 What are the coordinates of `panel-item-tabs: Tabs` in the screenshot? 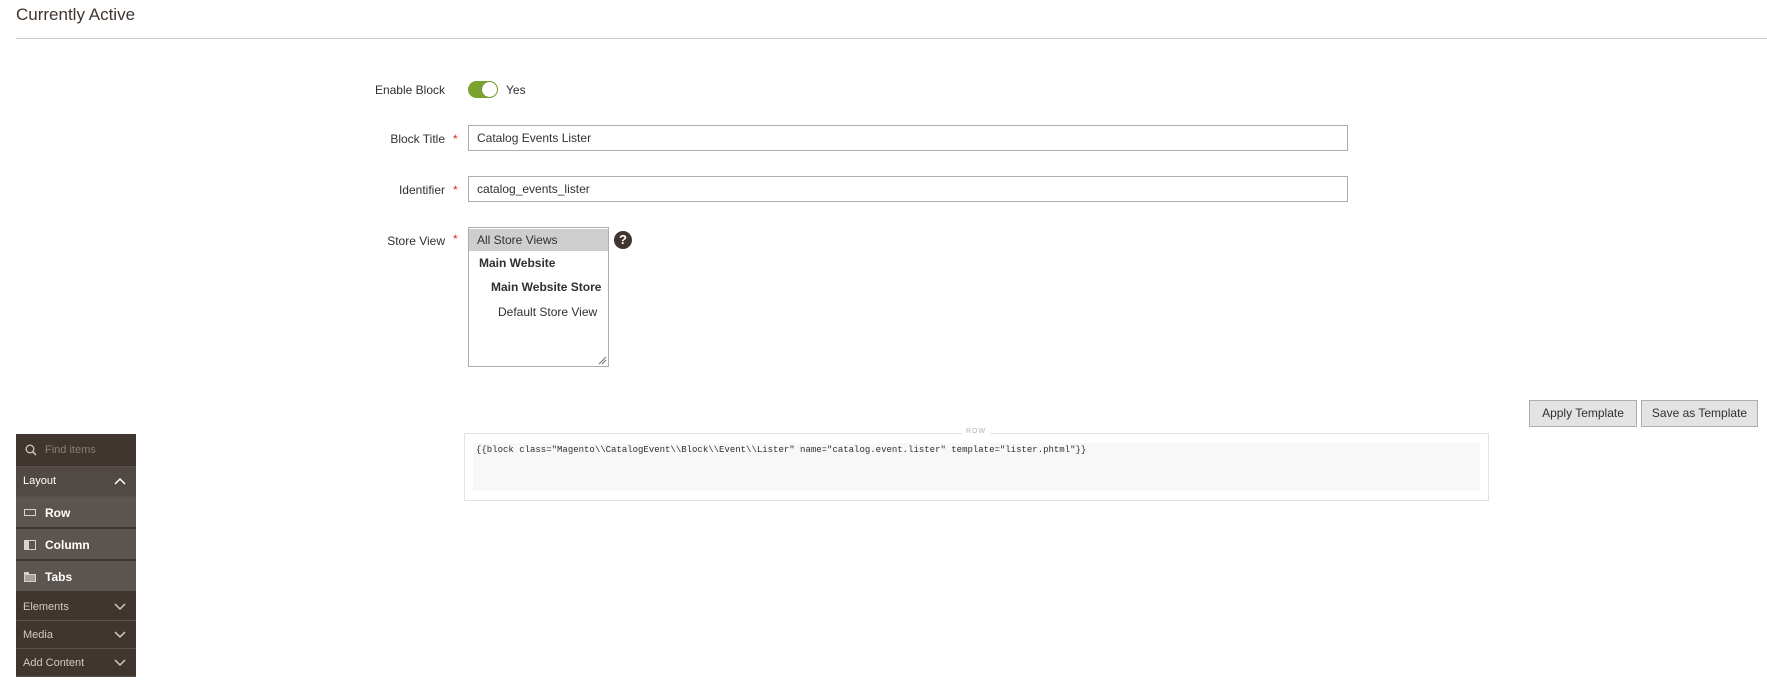 It's located at (76, 576).